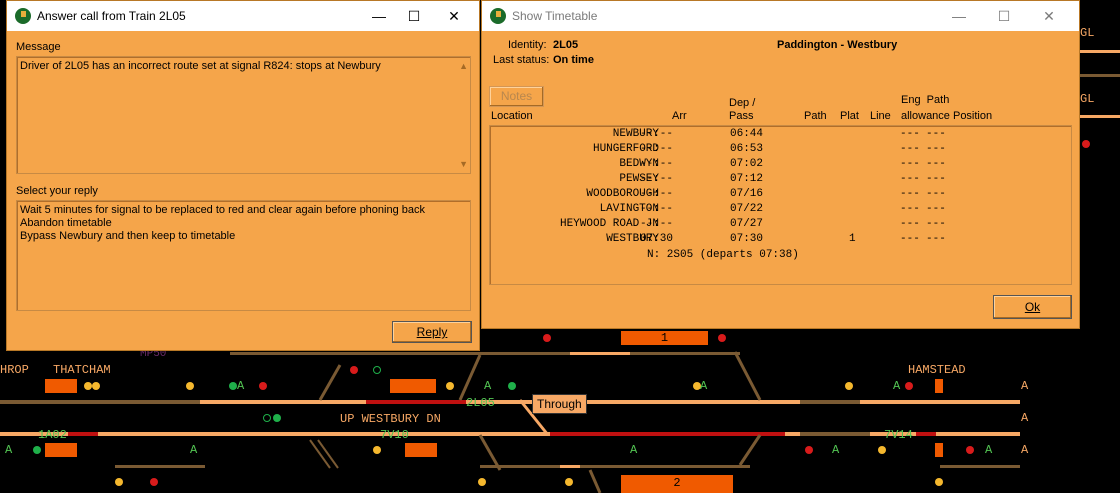  What do you see at coordinates (480, 403) in the screenshot?
I see `train-description-2l05: 2L05` at bounding box center [480, 403].